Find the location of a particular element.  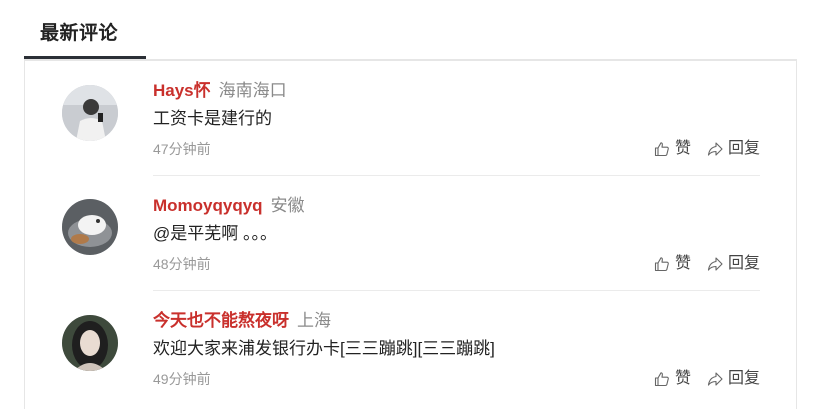

comment-username: 今天也不能熬夜呀 is located at coordinates (221, 320).